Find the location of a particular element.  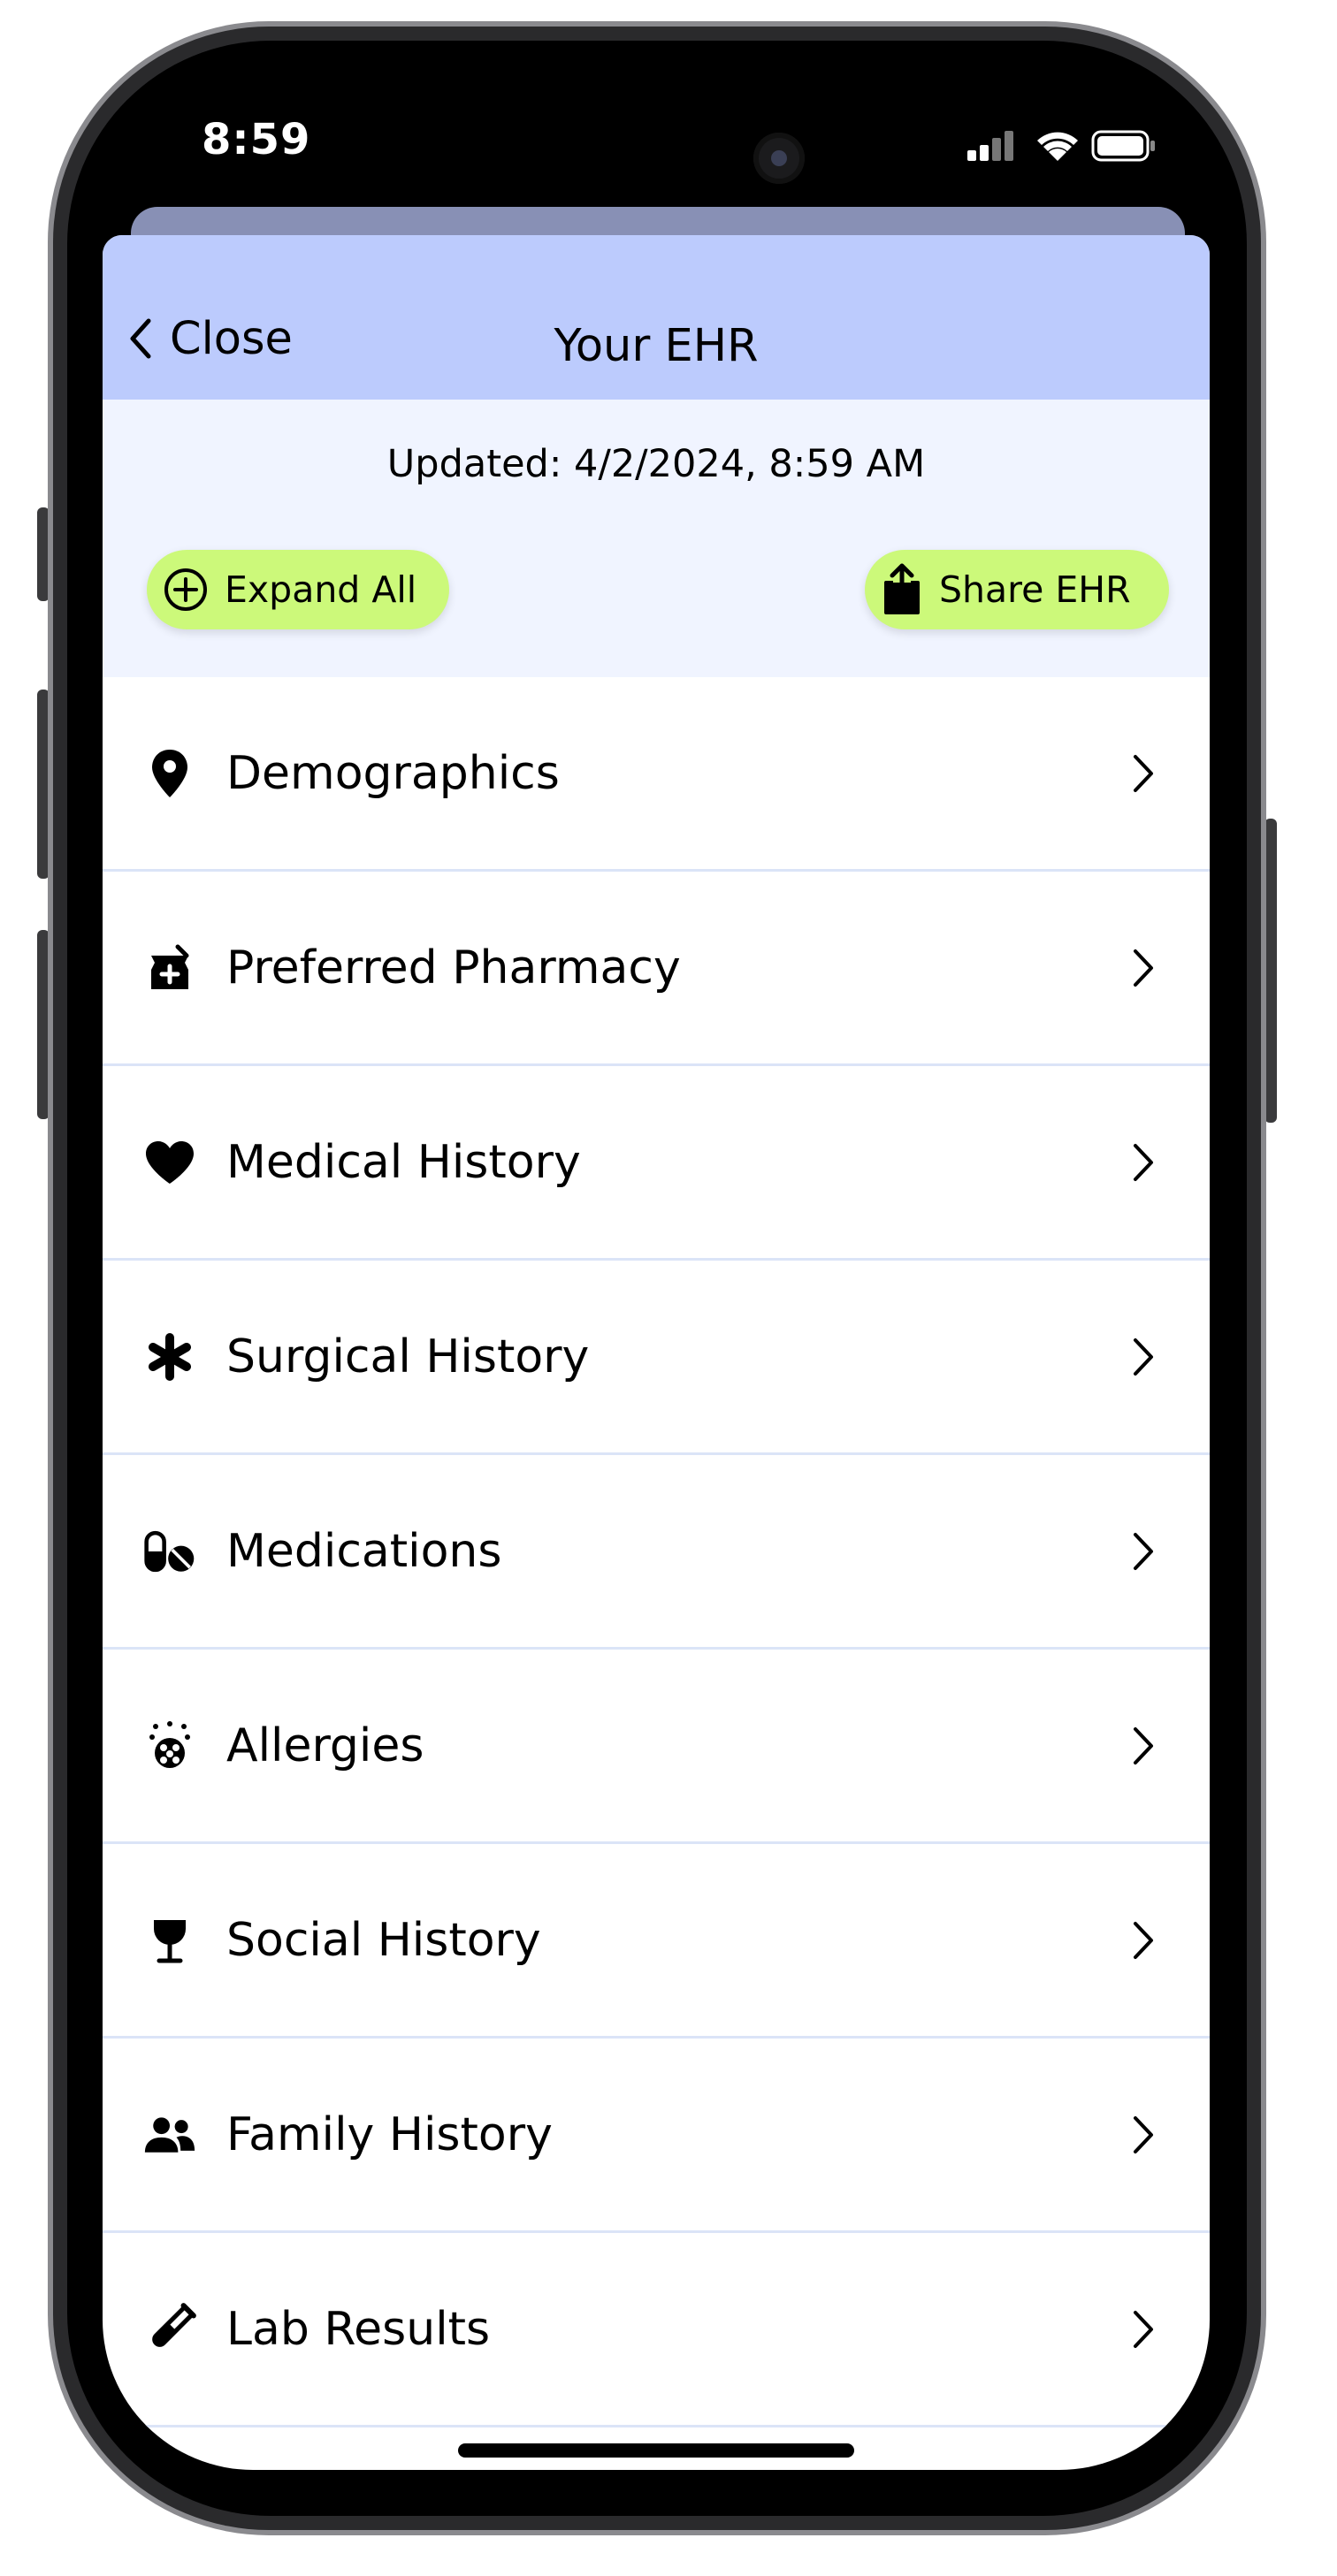

section-row-social-history: Social History is located at coordinates (657, 1941).